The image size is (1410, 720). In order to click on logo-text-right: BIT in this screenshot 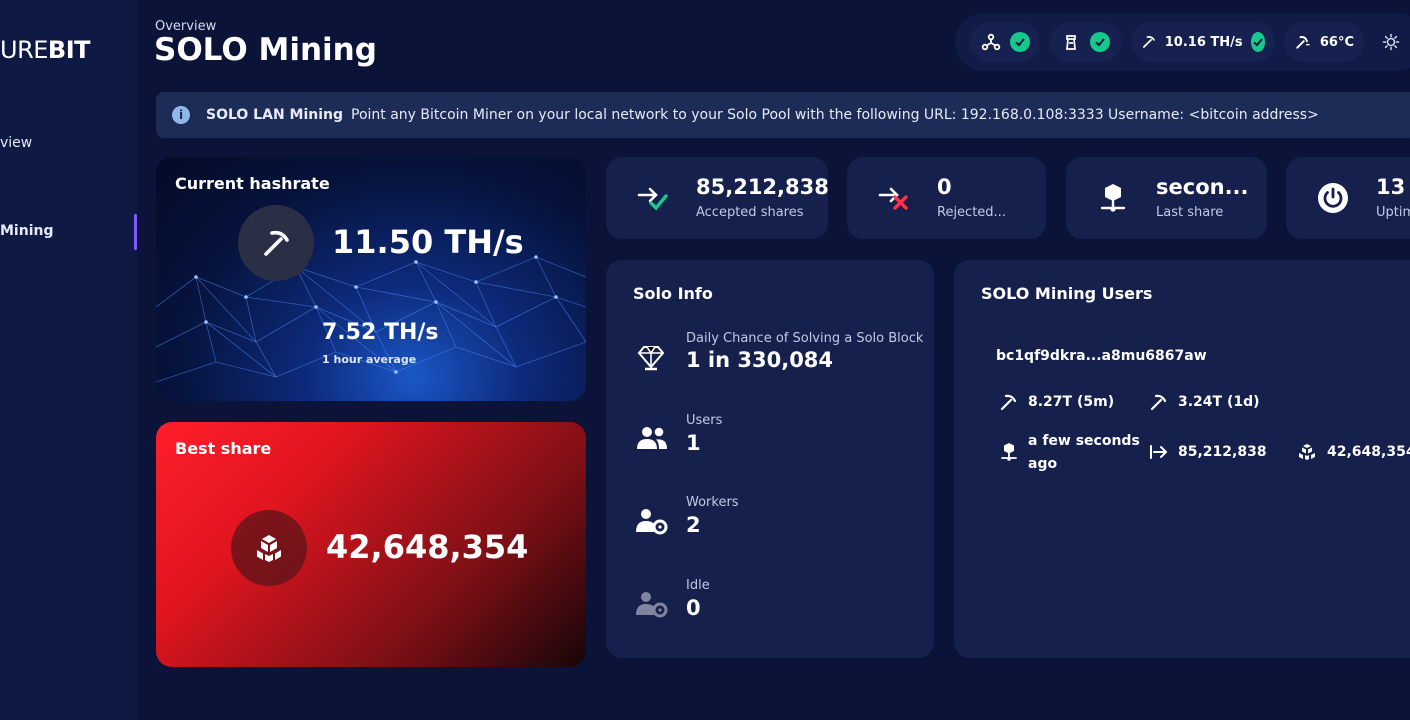, I will do `click(69, 50)`.